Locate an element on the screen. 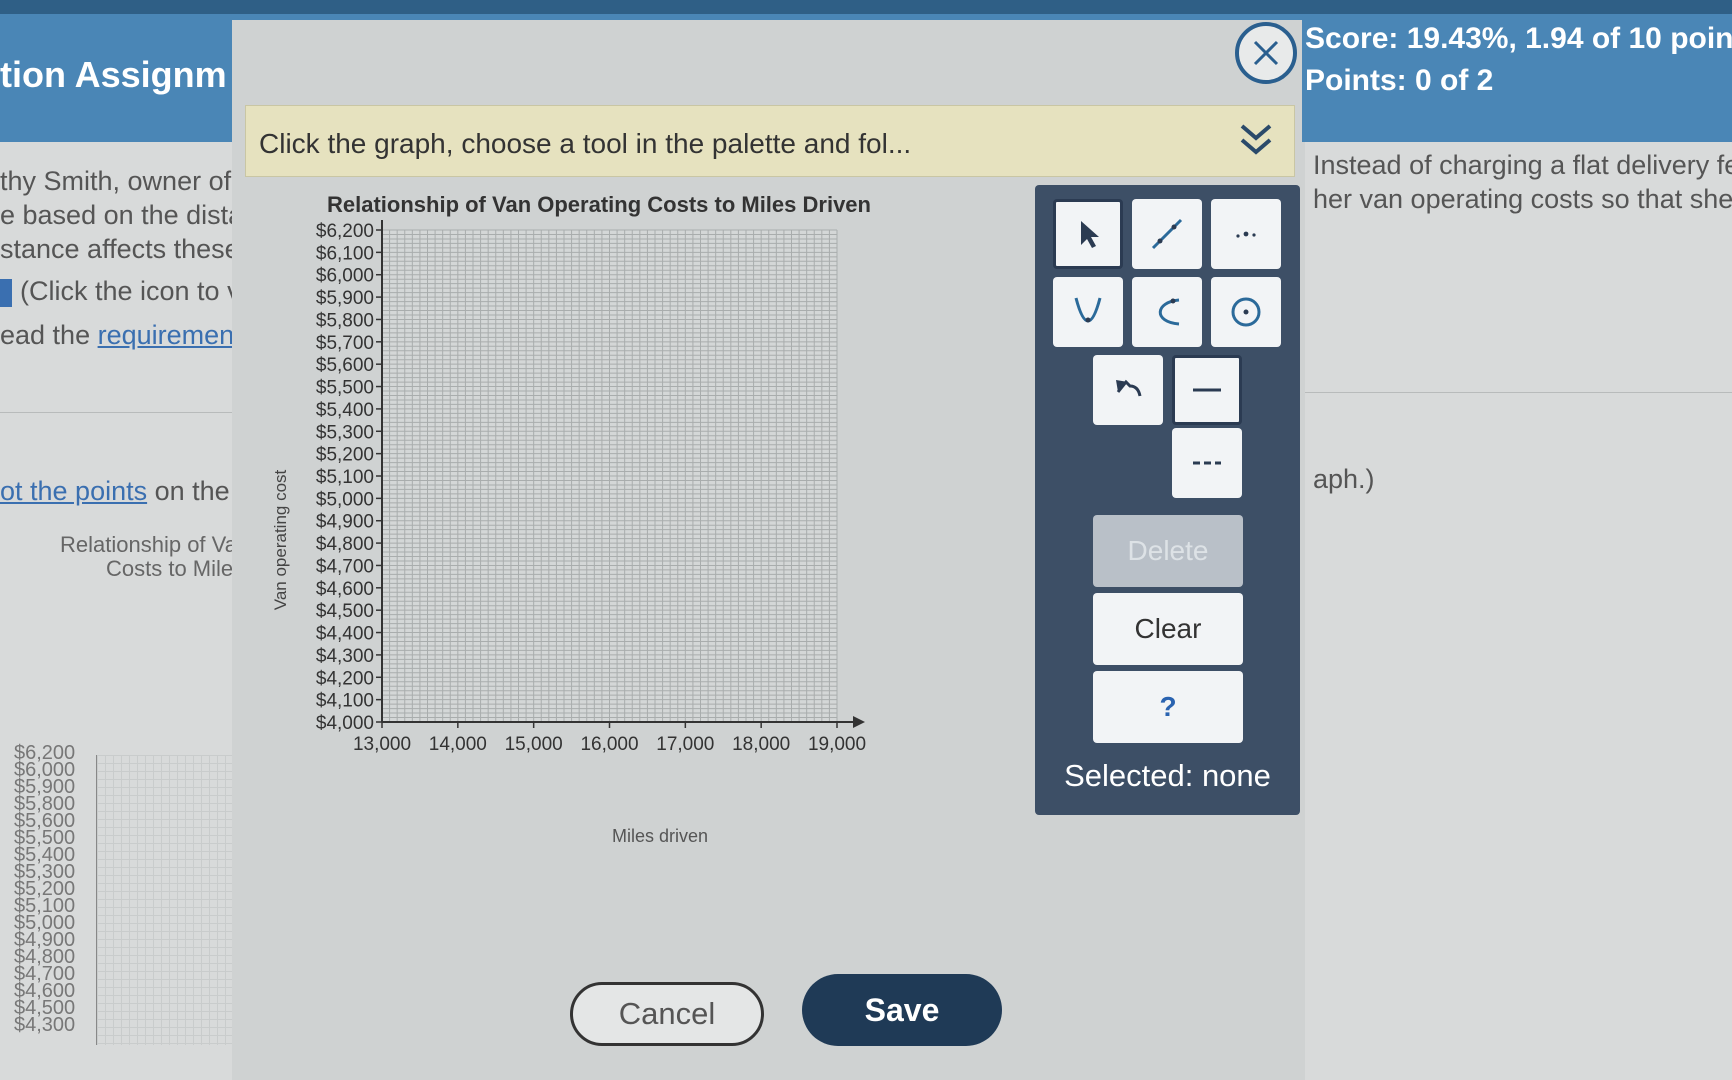 Image resolution: width=1732 pixels, height=1080 pixels. undo-tool is located at coordinates (1128, 390).